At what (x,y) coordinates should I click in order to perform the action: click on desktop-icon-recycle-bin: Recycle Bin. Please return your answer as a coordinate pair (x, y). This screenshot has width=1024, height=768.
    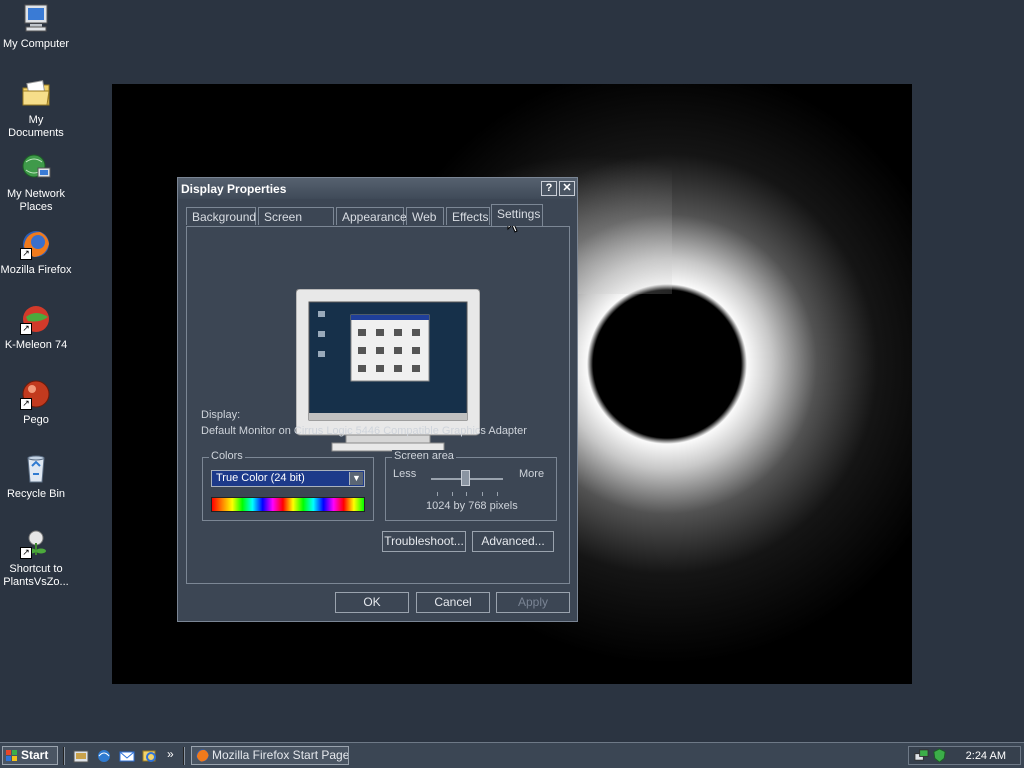
    Looking at the image, I should click on (36, 476).